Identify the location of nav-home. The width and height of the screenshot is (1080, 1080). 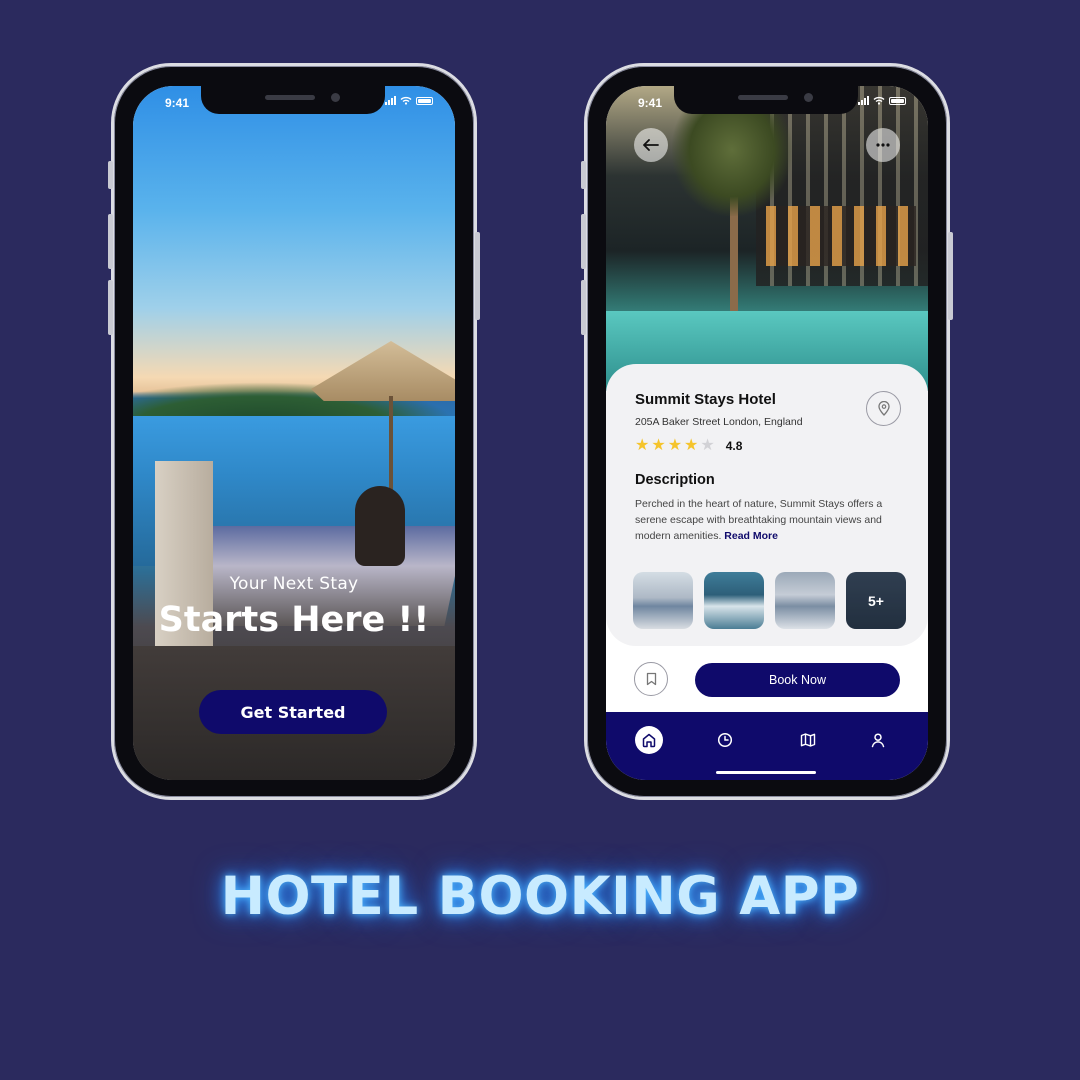
(649, 740).